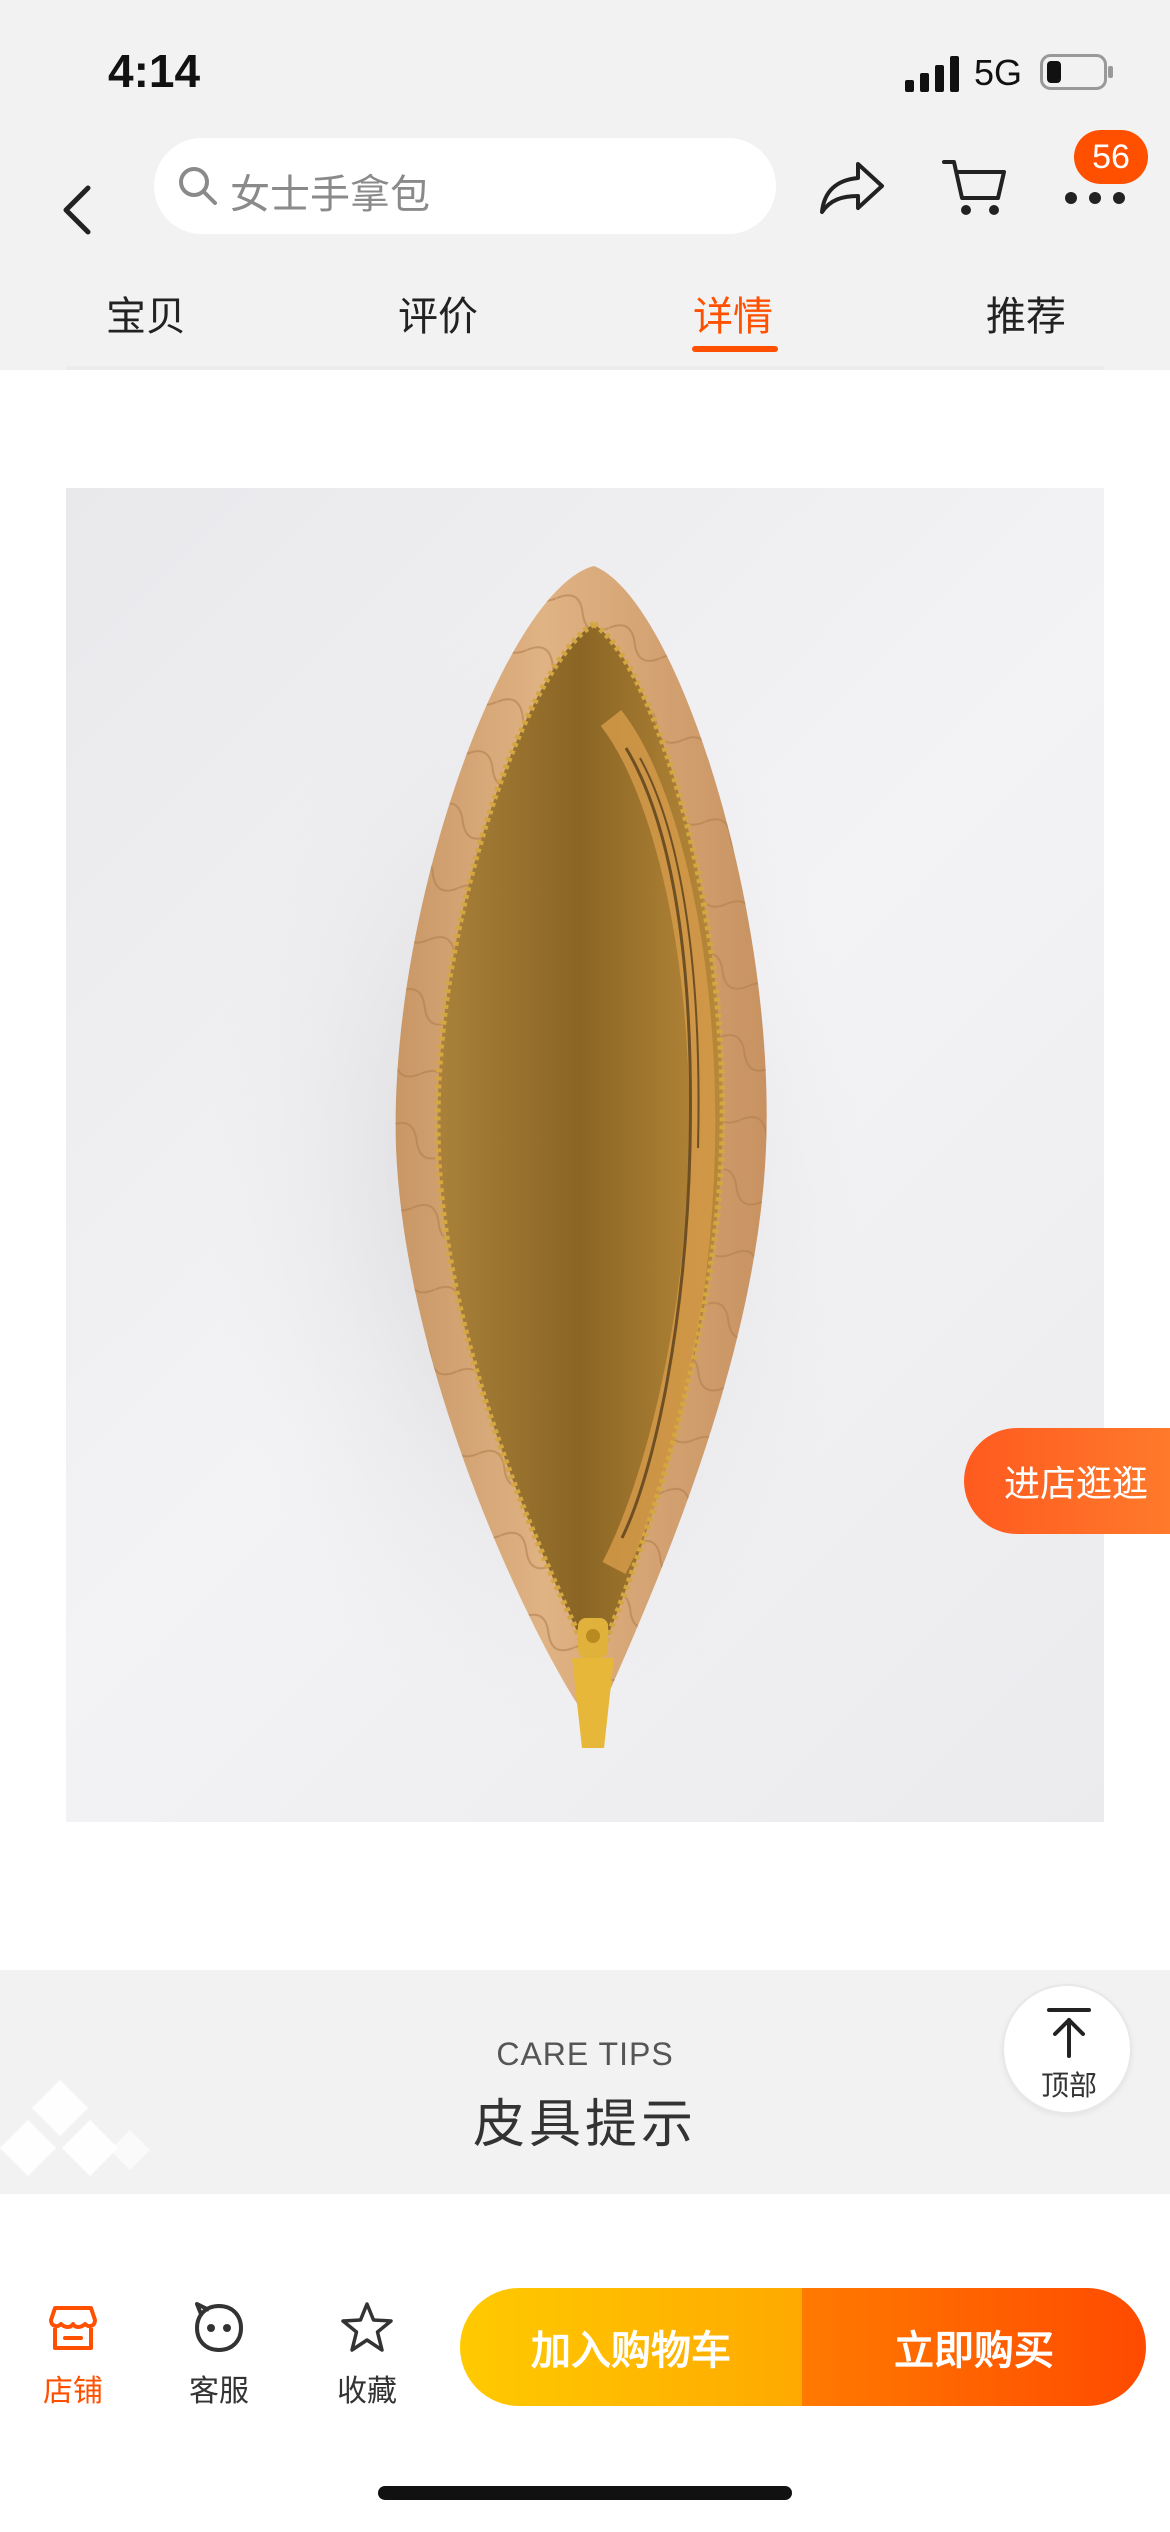  Describe the element at coordinates (219, 2327) in the screenshot. I see `customer-service-icon` at that location.